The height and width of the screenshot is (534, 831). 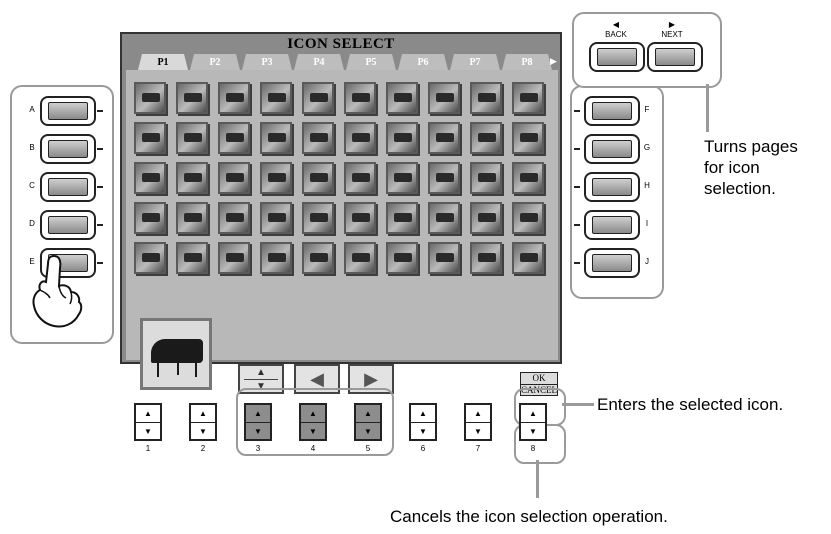 What do you see at coordinates (612, 263) in the screenshot?
I see `panel-button-j` at bounding box center [612, 263].